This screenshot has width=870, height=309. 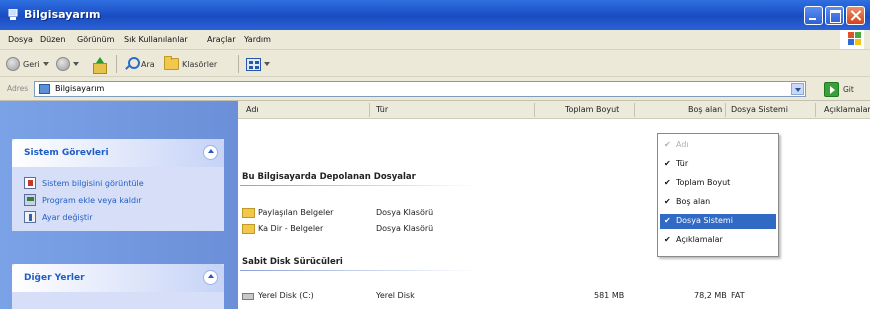 I want to click on close-button, so click(x=855, y=15).